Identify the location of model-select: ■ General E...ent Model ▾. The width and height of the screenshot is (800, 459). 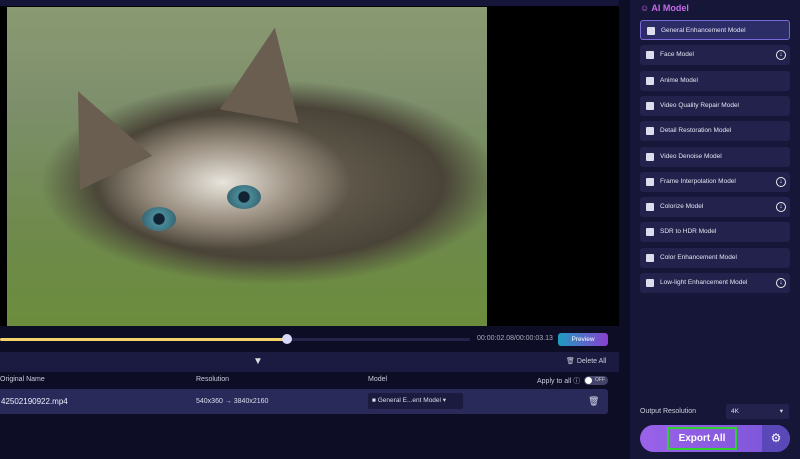
(415, 401).